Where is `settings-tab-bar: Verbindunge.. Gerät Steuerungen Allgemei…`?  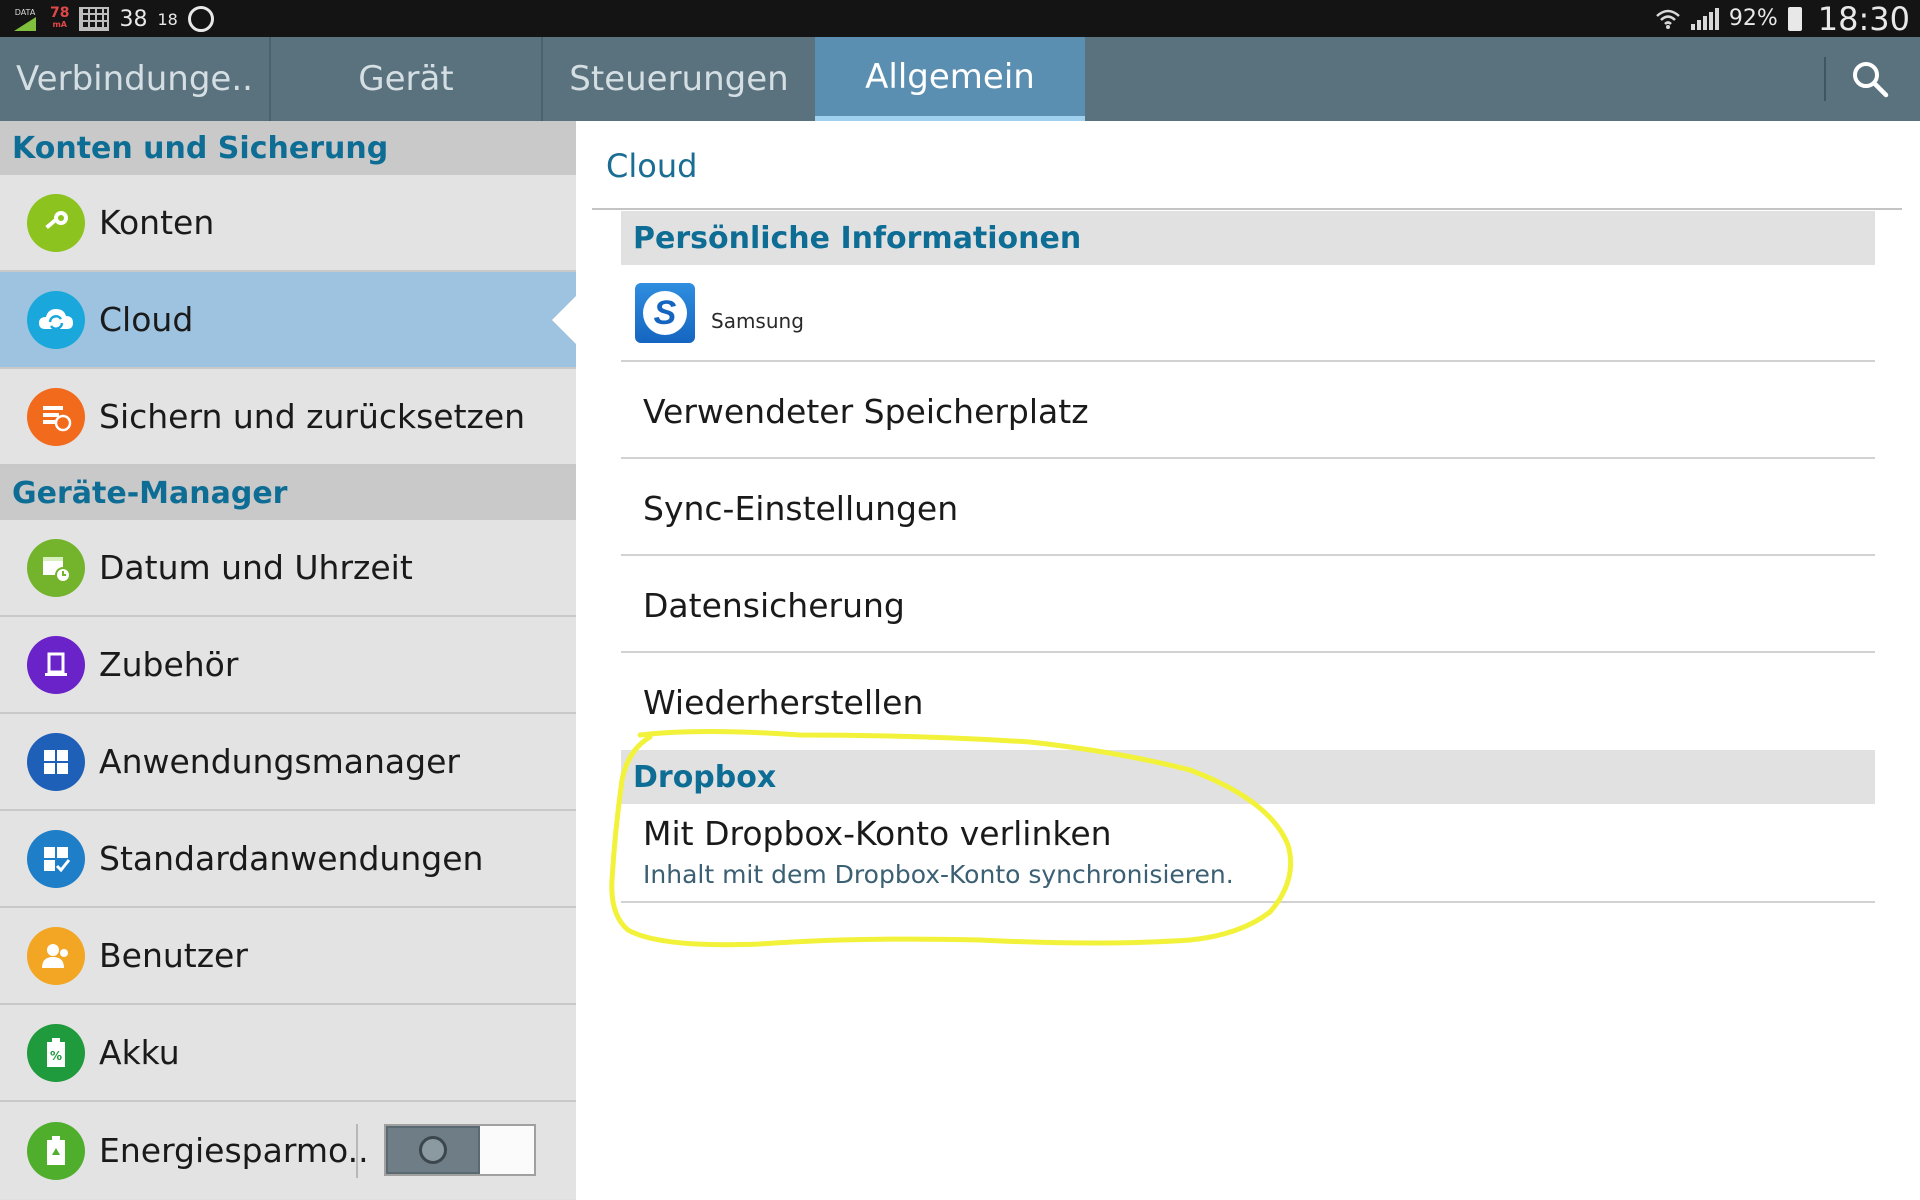 settings-tab-bar: Verbindunge.. Gerät Steuerungen Allgemei… is located at coordinates (960, 79).